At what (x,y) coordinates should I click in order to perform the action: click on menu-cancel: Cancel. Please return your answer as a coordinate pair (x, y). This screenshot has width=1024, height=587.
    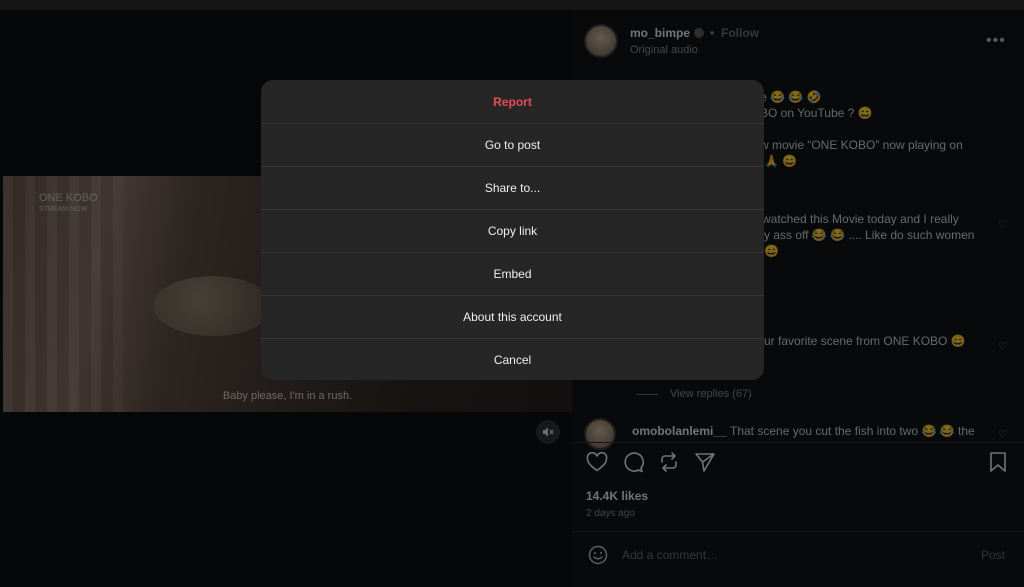
    Looking at the image, I should click on (512, 359).